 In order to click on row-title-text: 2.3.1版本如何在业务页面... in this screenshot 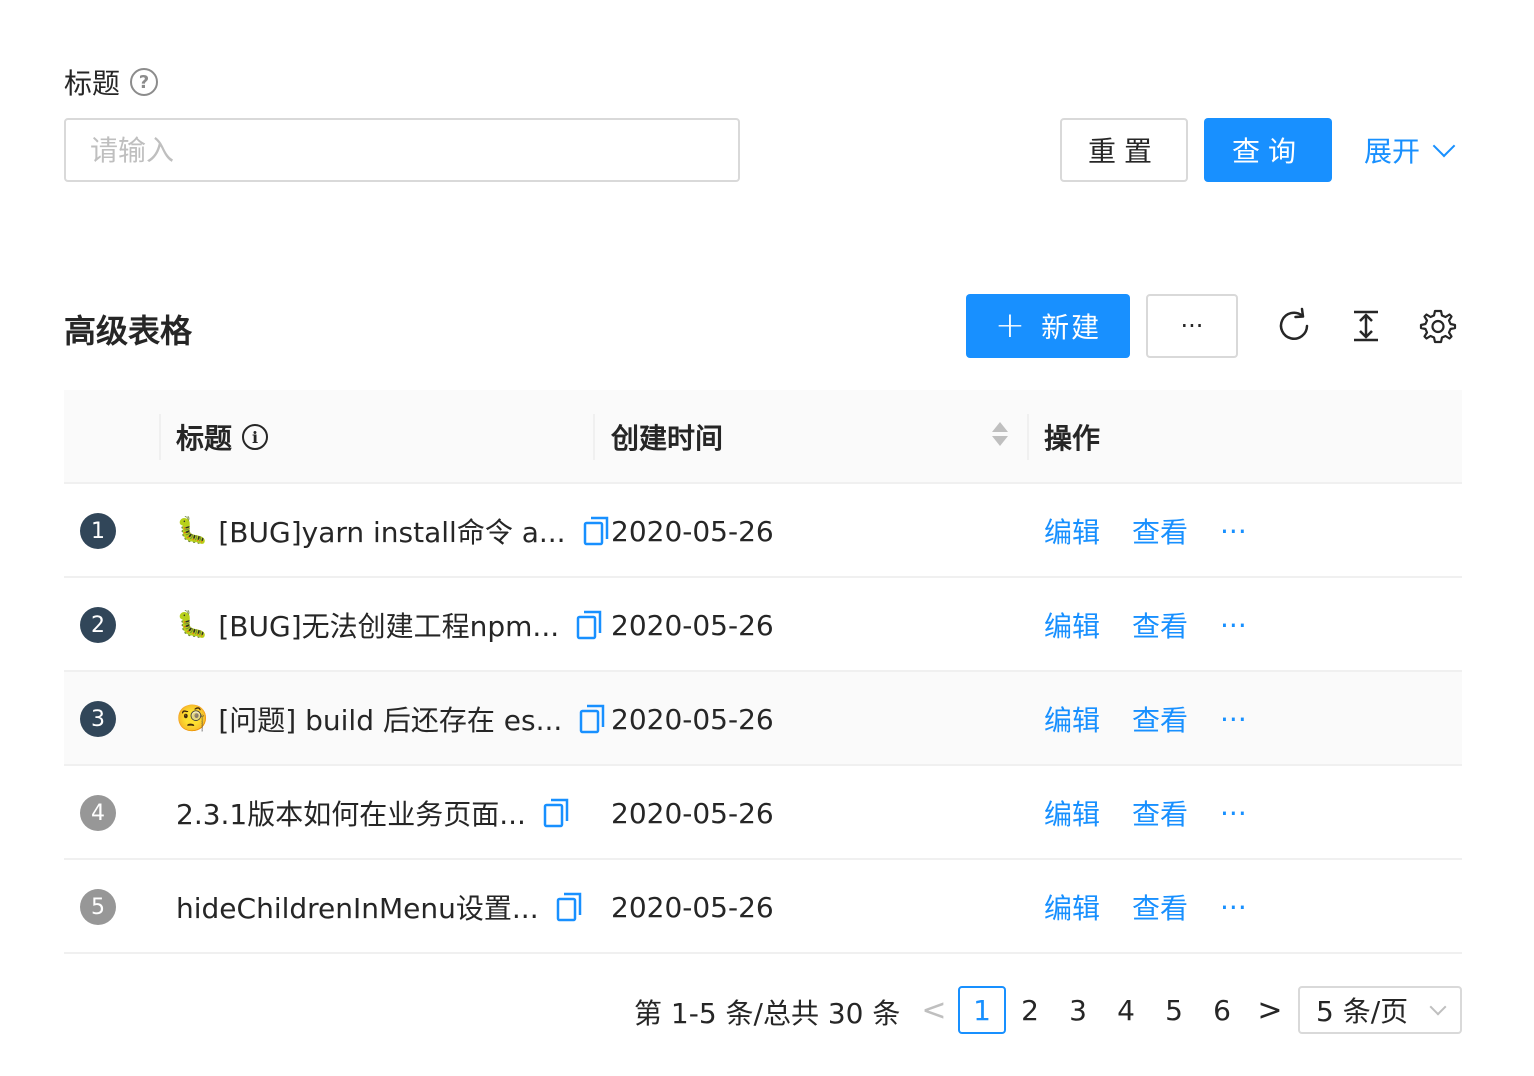, I will do `click(351, 814)`.